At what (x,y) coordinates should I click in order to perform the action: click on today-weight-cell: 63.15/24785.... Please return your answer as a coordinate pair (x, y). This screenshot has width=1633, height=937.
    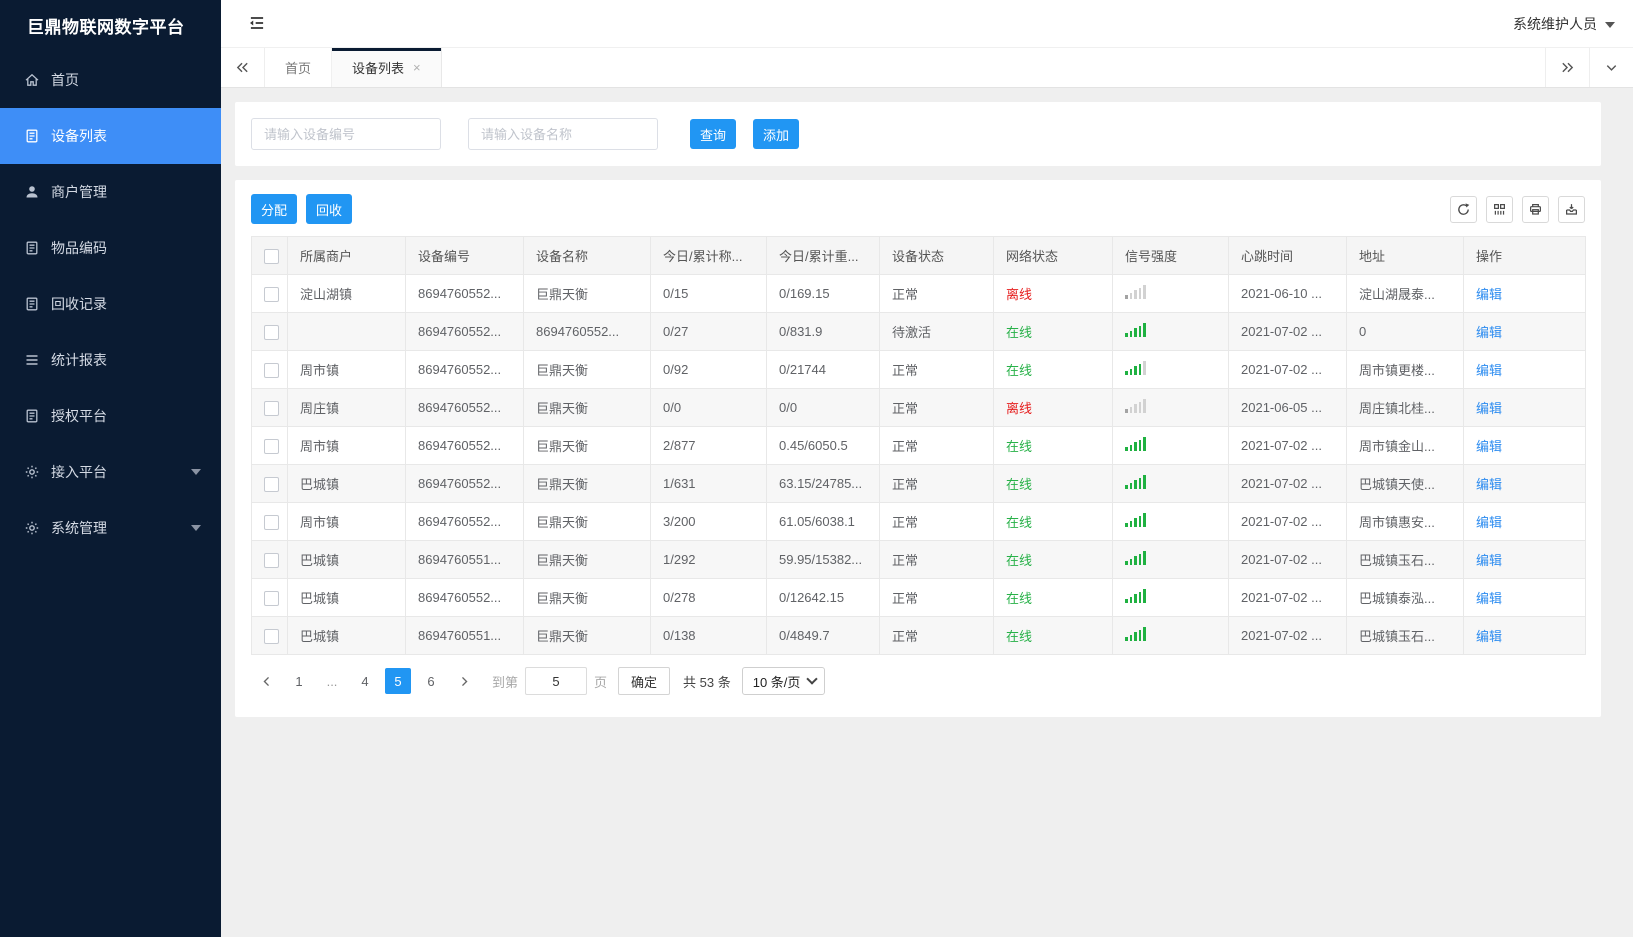
    Looking at the image, I should click on (823, 483).